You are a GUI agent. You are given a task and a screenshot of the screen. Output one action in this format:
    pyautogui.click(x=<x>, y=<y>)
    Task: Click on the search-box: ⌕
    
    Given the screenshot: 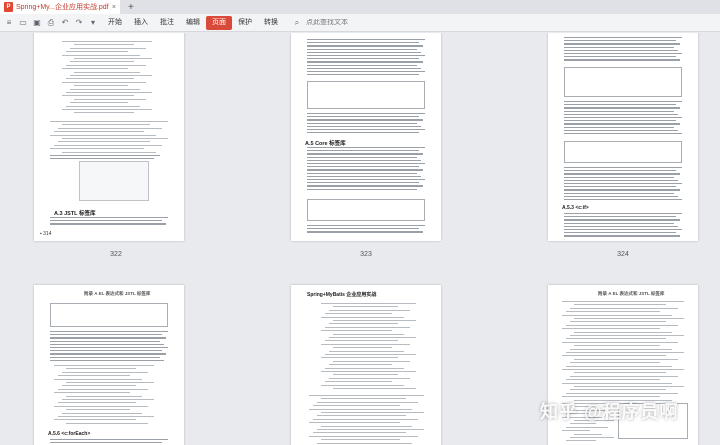 What is the action you would take?
    pyautogui.click(x=339, y=23)
    